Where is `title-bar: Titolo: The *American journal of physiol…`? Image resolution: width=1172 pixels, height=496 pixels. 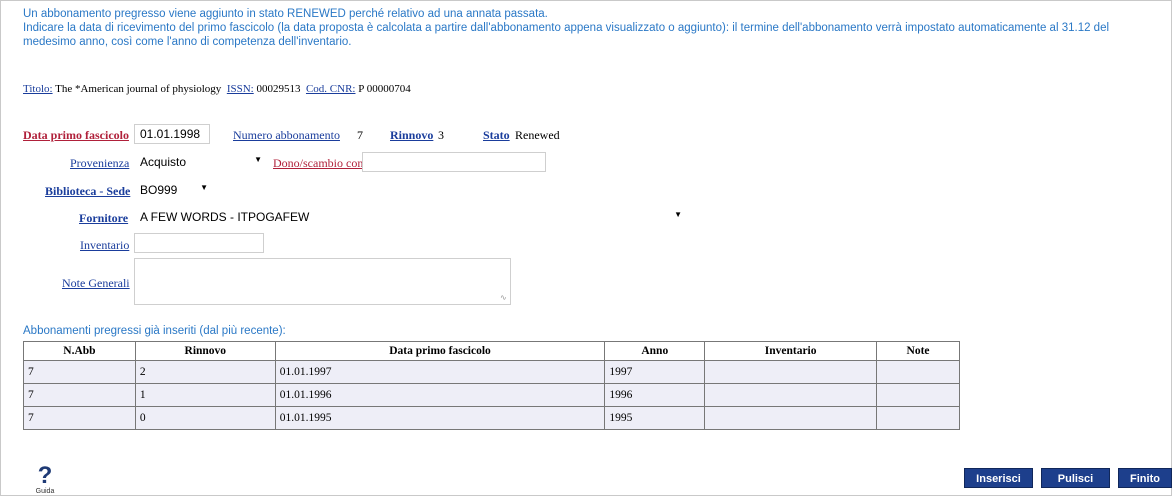 title-bar: Titolo: The *American journal of physiol… is located at coordinates (217, 89).